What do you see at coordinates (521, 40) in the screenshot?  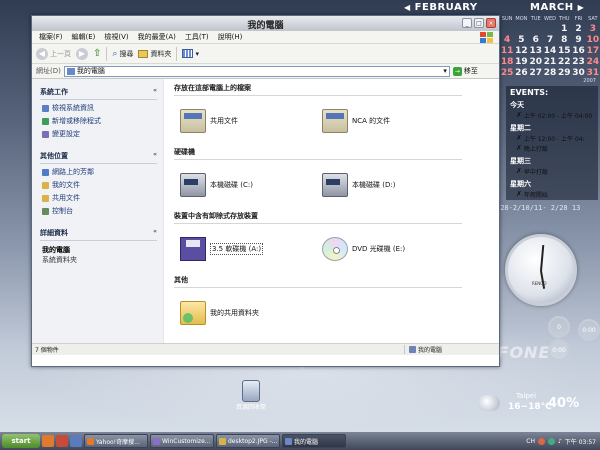 I see `calendar-day: 5` at bounding box center [521, 40].